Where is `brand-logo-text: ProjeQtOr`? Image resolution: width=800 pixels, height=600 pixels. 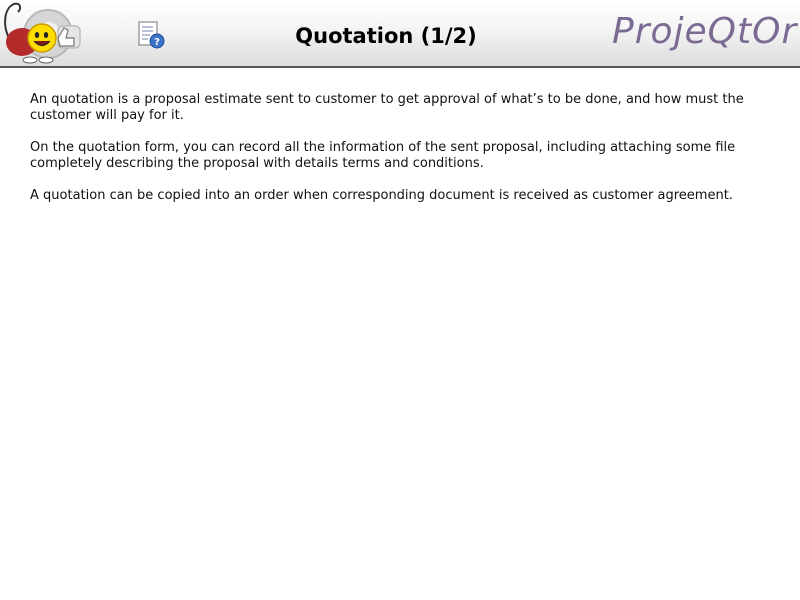 brand-logo-text: ProjeQtOr is located at coordinates (705, 31).